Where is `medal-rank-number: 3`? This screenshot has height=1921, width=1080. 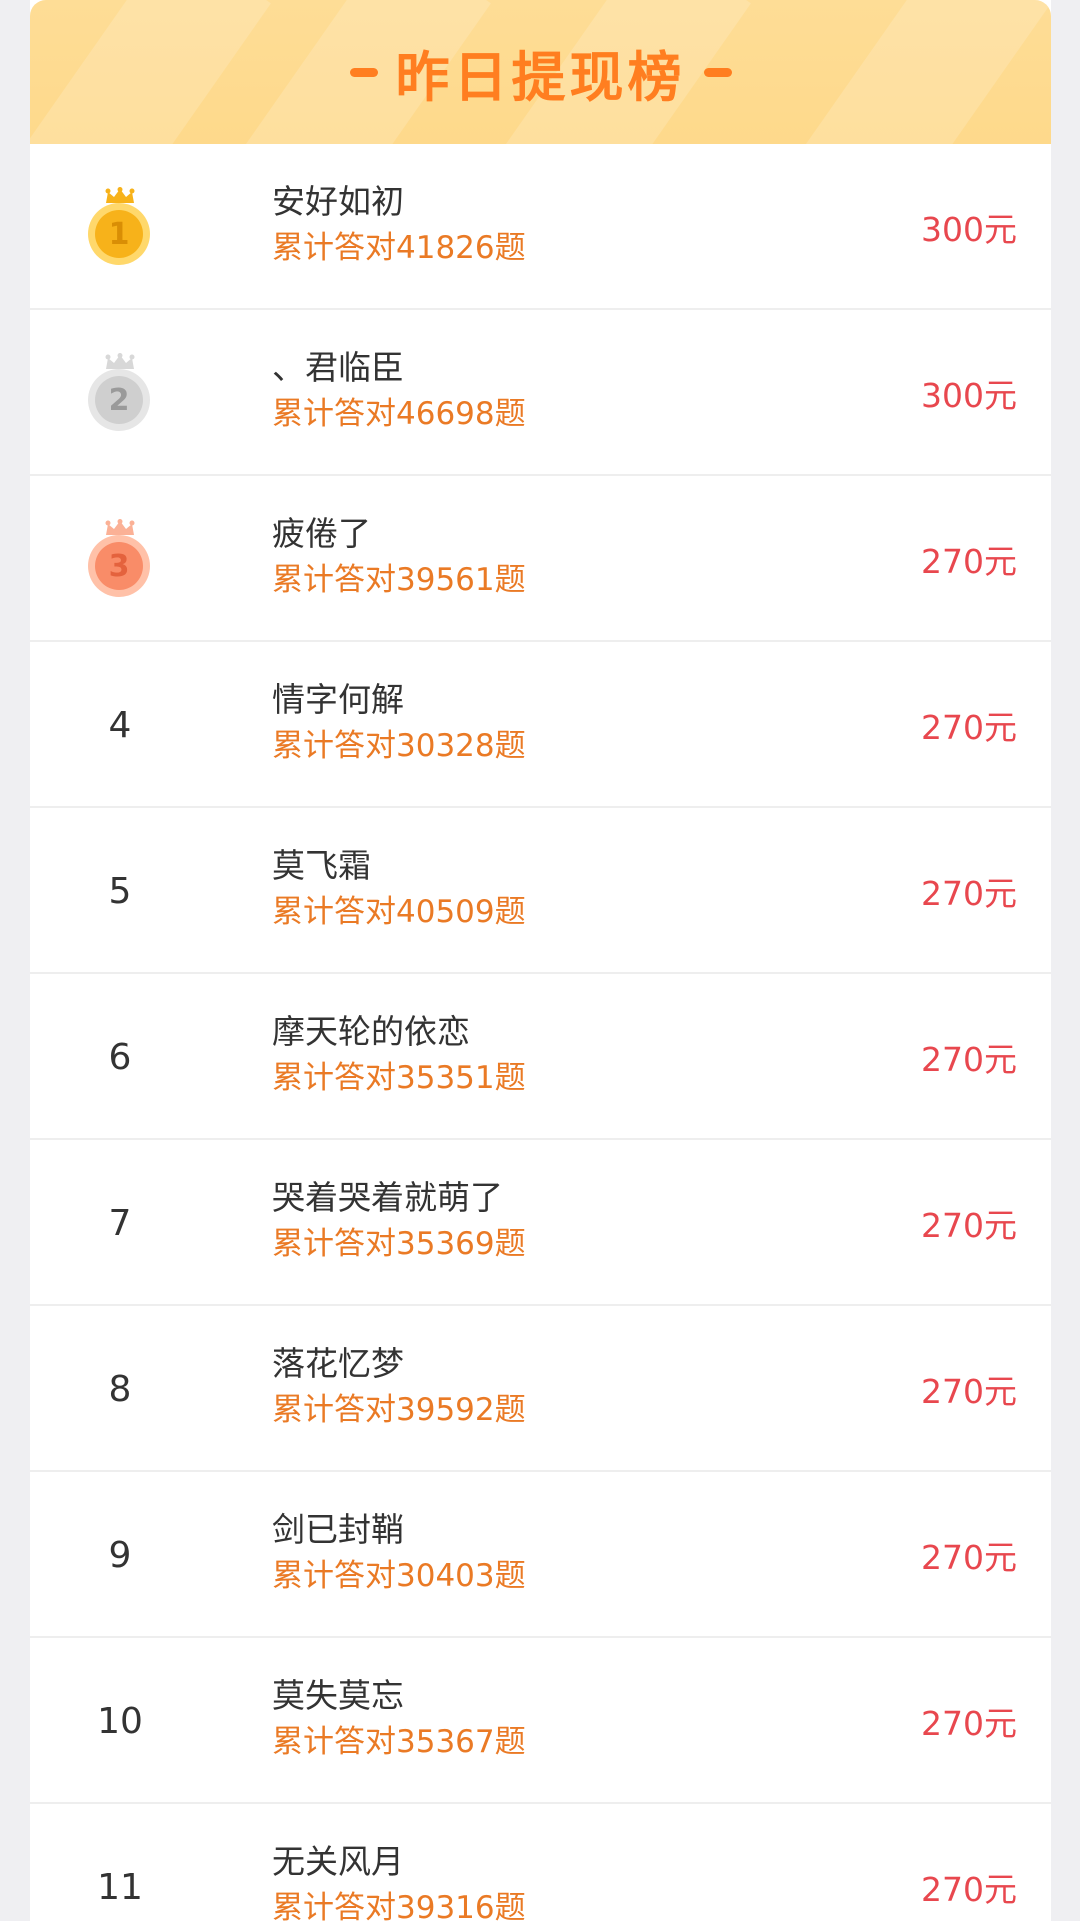
medal-rank-number: 3 is located at coordinates (119, 566).